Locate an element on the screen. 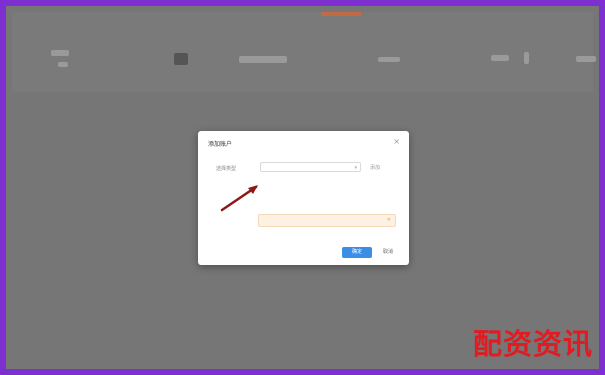 The image size is (605, 375). dialog-title: 添加账户 is located at coordinates (220, 144).